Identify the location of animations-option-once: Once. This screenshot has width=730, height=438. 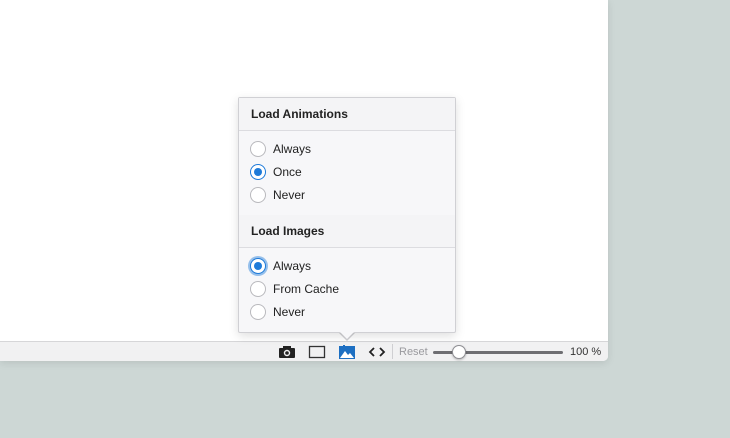
(276, 172).